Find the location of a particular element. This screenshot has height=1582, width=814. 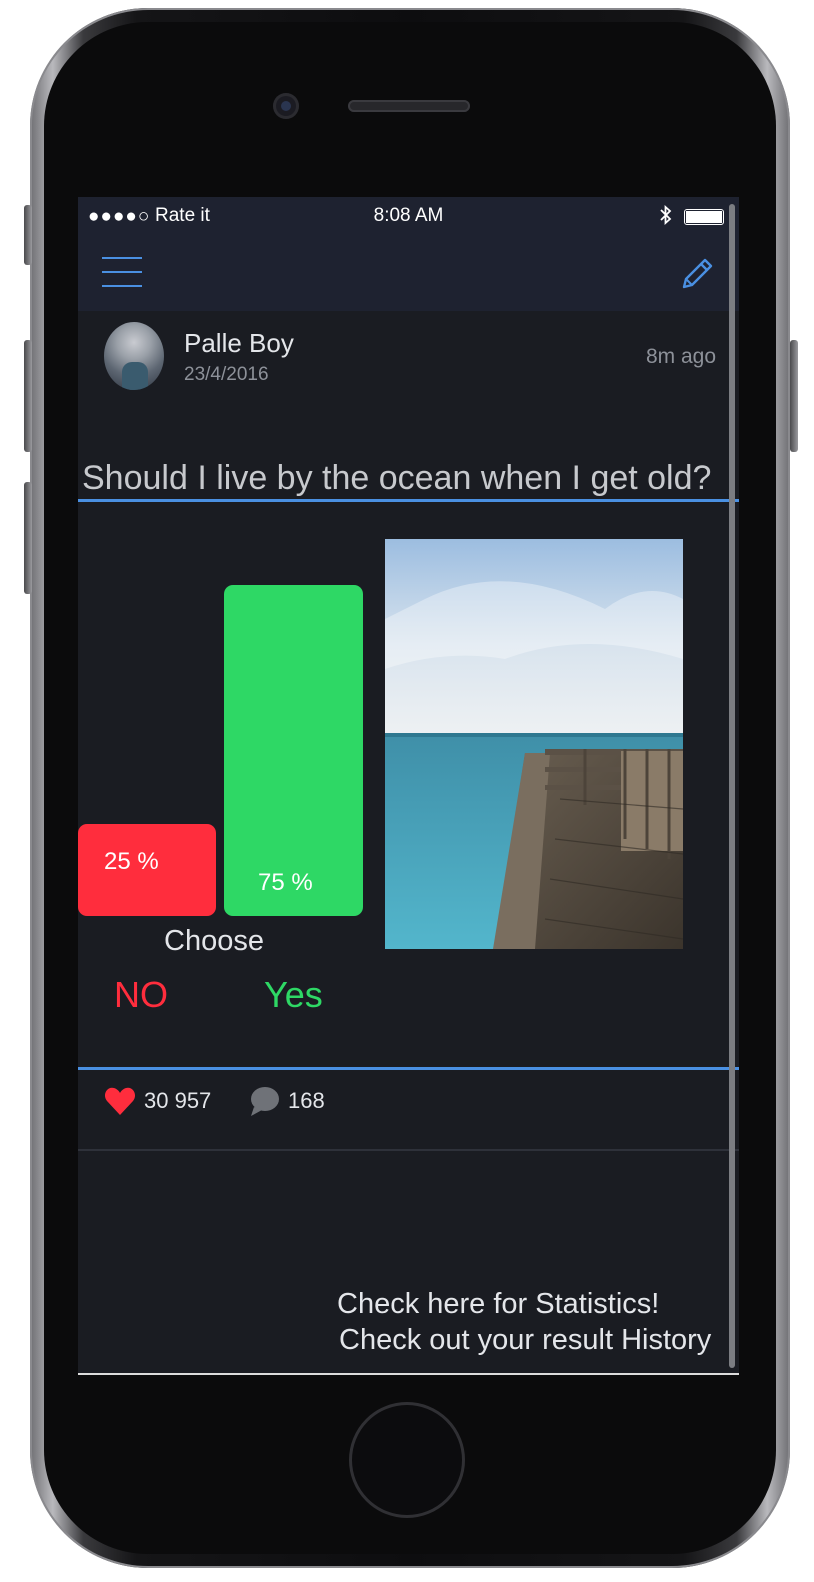

like-count: 30 957 is located at coordinates (178, 1100).